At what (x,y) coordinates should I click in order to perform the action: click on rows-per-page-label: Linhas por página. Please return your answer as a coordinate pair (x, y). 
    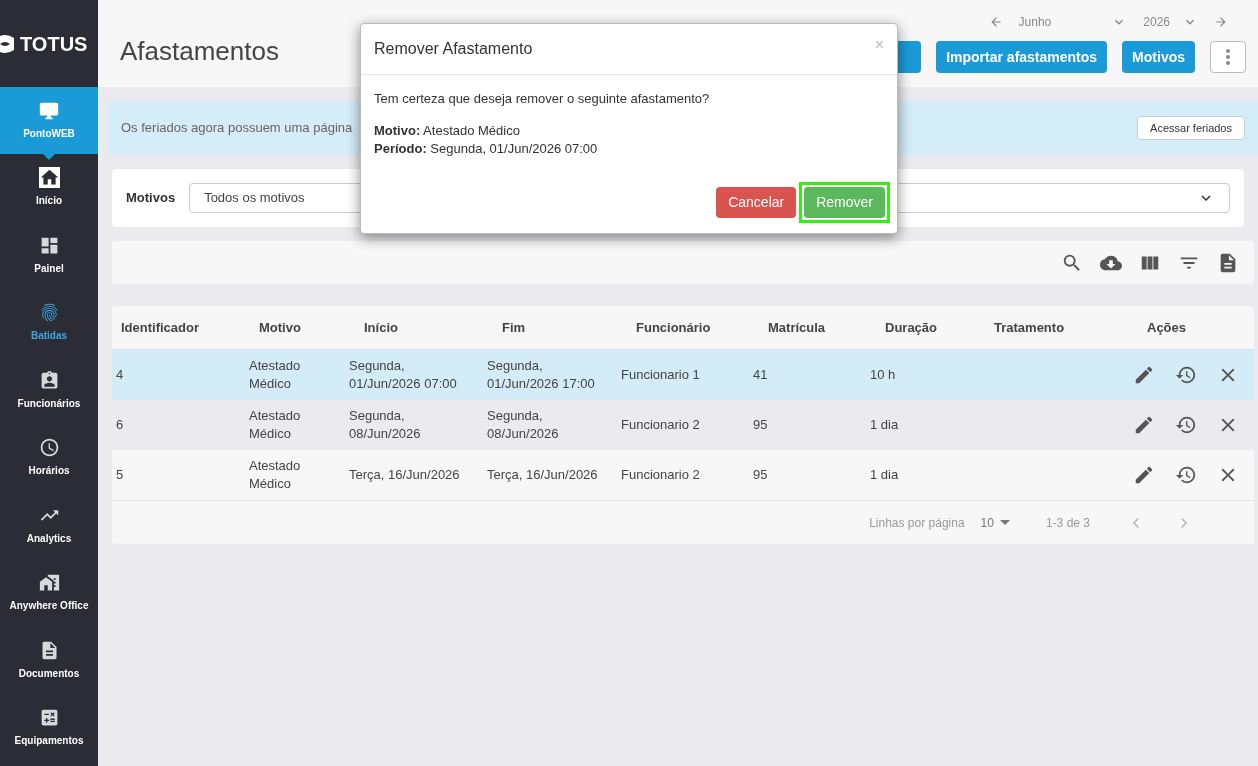
    Looking at the image, I should click on (917, 523).